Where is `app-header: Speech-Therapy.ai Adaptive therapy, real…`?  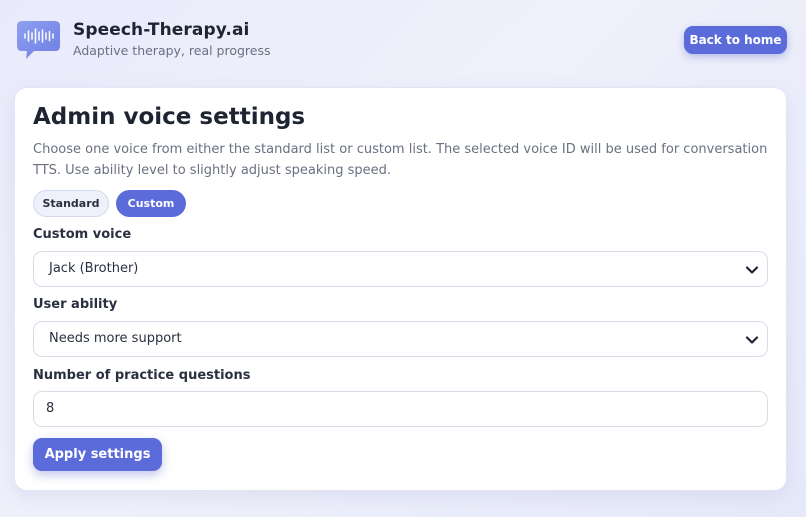
app-header: Speech-Therapy.ai Adaptive therapy, real… is located at coordinates (403, 38).